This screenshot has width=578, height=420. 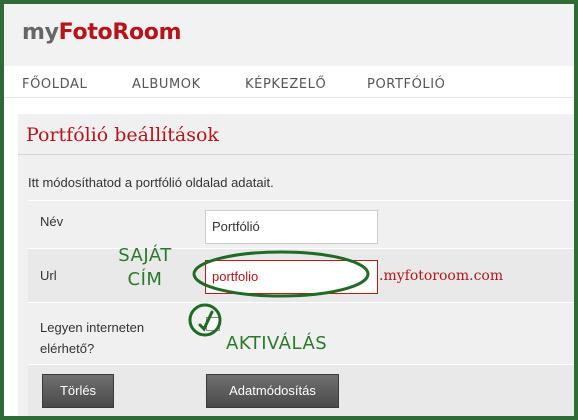 I want to click on name-label: Név, so click(x=52, y=221).